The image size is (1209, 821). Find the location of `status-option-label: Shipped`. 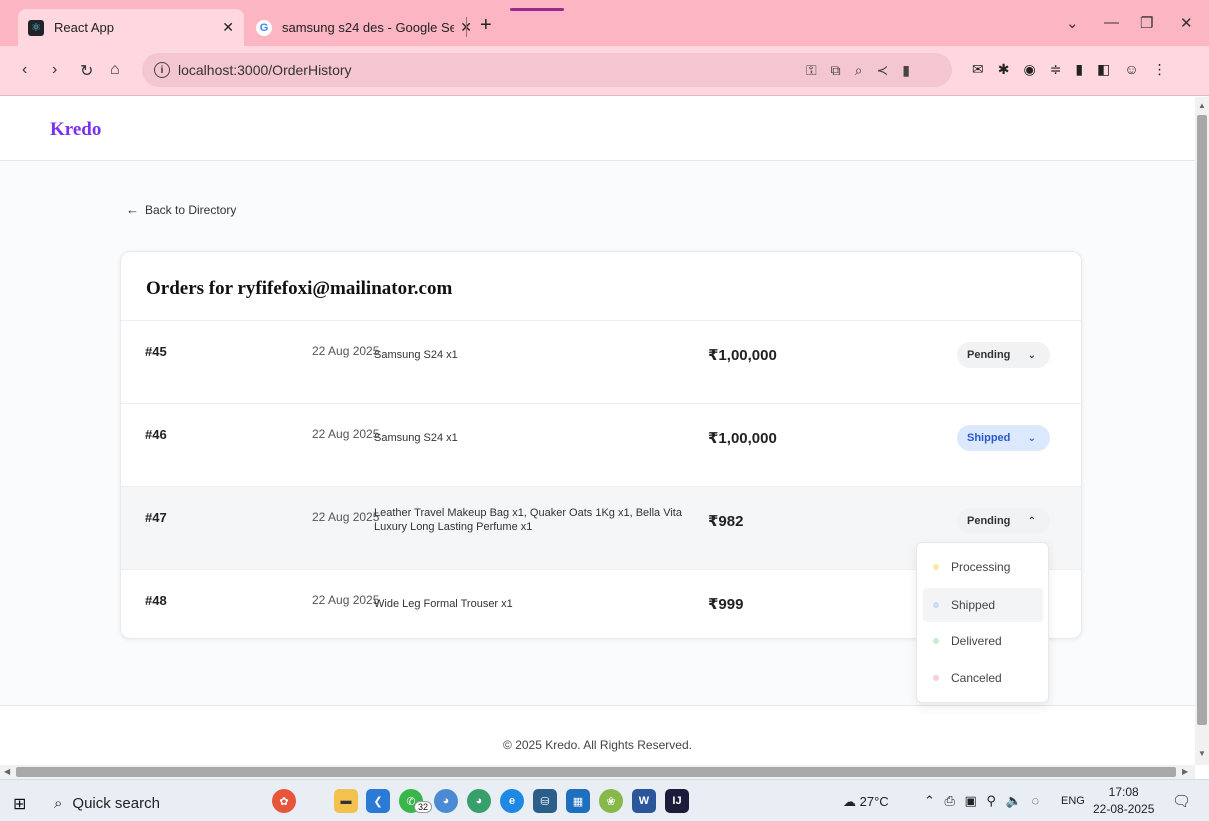

status-option-label: Shipped is located at coordinates (973, 605).